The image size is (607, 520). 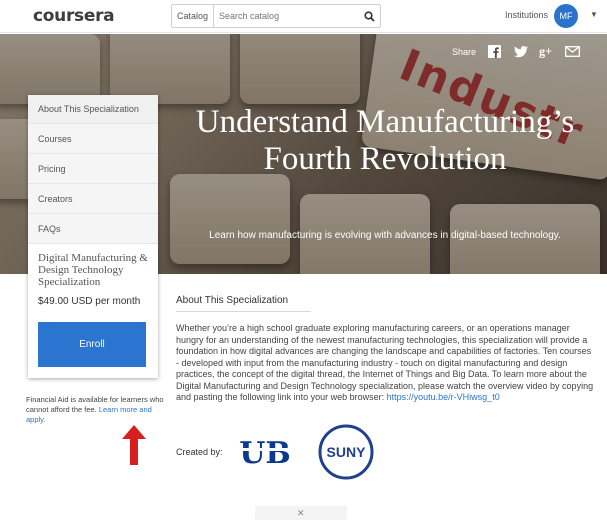 I want to click on price-label: $49.00 USD per month, so click(x=89, y=301).